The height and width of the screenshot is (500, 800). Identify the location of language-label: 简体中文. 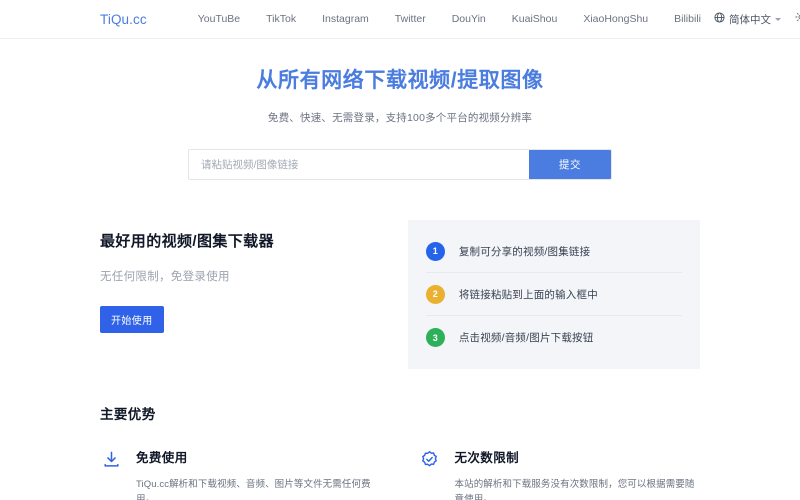
(749, 19).